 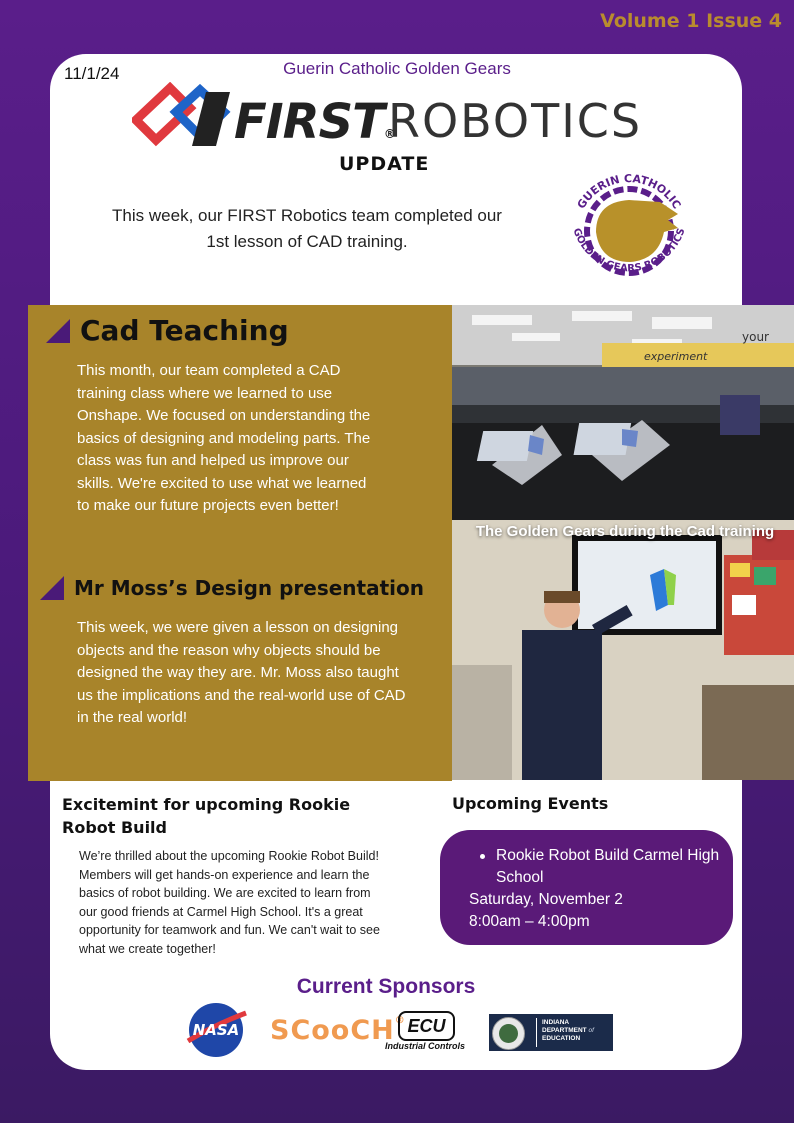 I want to click on indiana-doe-logo: INDIANA DEPARTMENT of EDUCATION, so click(x=551, y=1032).